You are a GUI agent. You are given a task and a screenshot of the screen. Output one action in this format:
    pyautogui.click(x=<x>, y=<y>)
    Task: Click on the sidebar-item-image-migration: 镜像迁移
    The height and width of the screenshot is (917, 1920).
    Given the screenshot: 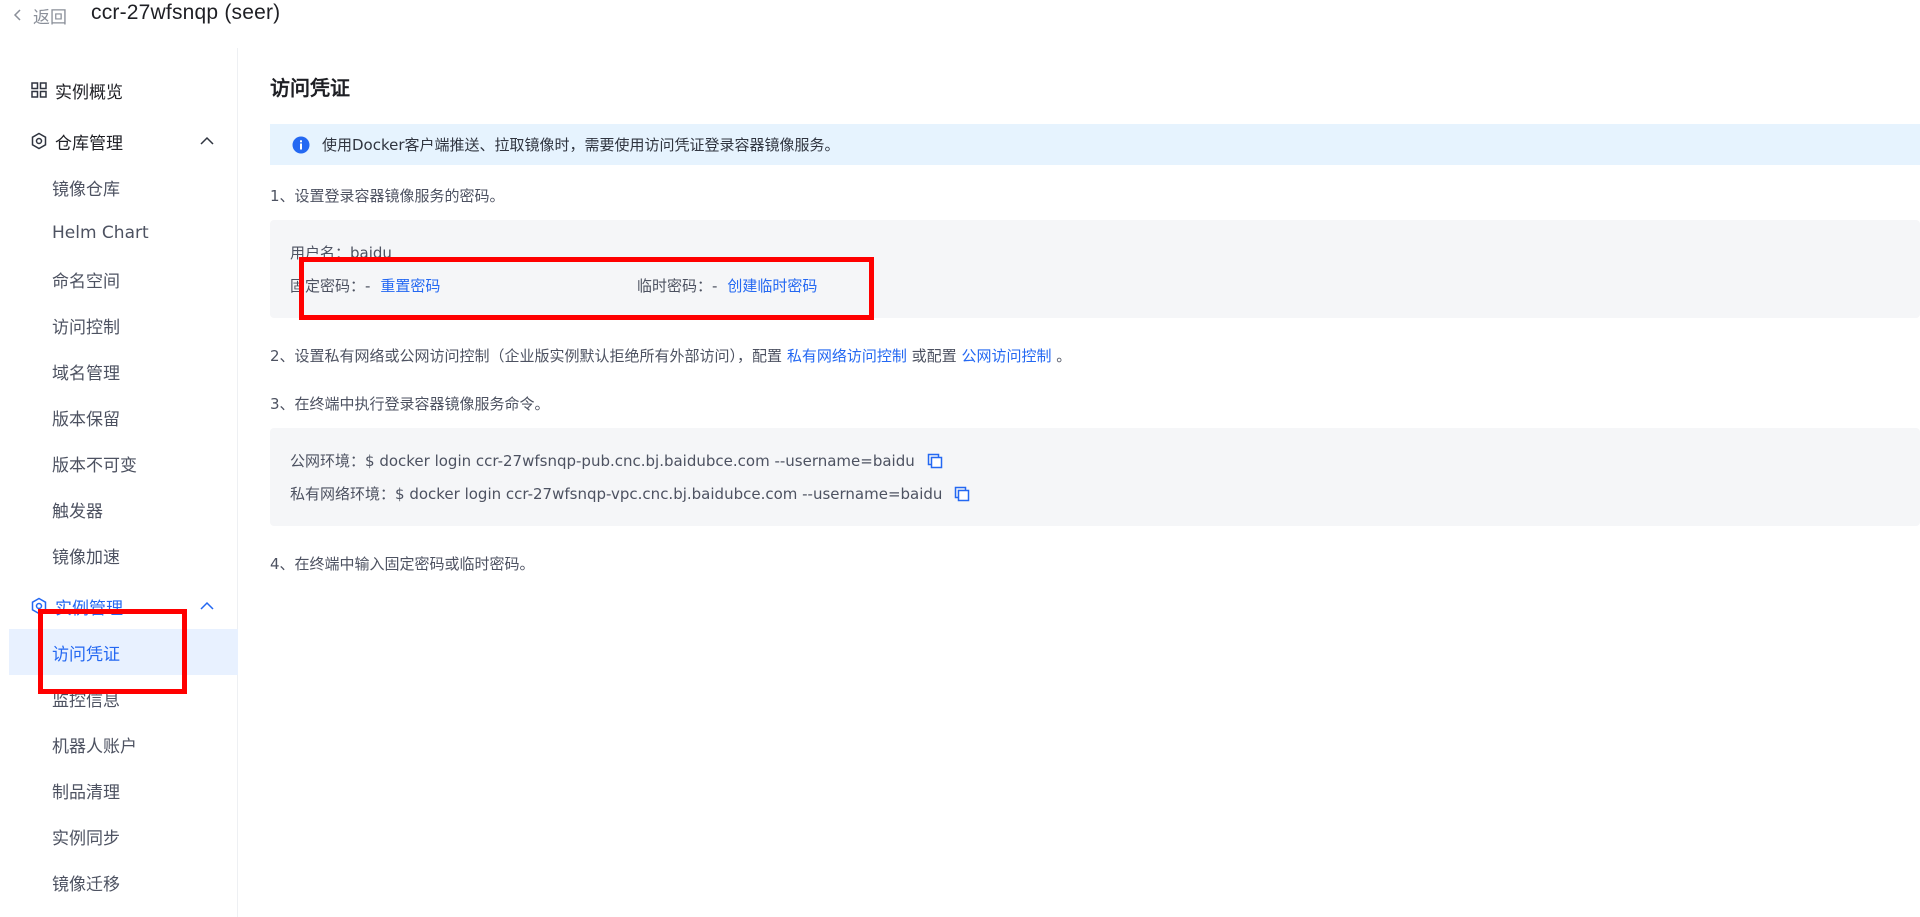 What is the action you would take?
    pyautogui.click(x=123, y=882)
    